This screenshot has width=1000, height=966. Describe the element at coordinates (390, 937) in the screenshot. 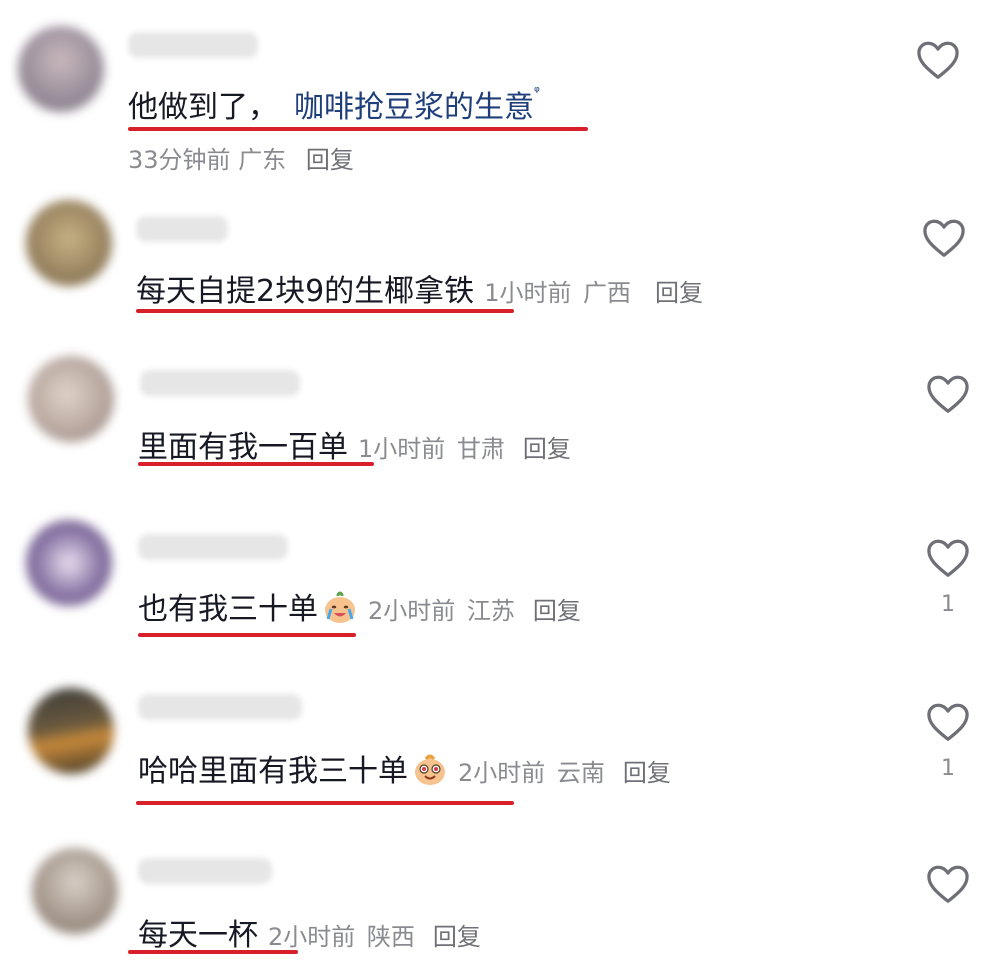

I see `comment-location: 陕西` at that location.